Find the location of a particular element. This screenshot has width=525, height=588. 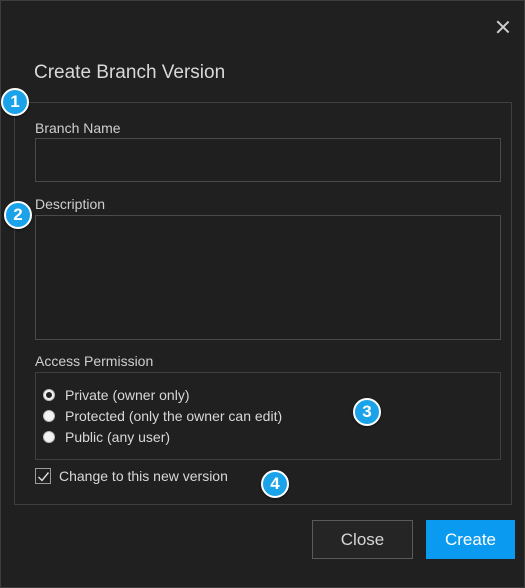

change-version-checkbox-row: Change to this new version is located at coordinates (131, 476).